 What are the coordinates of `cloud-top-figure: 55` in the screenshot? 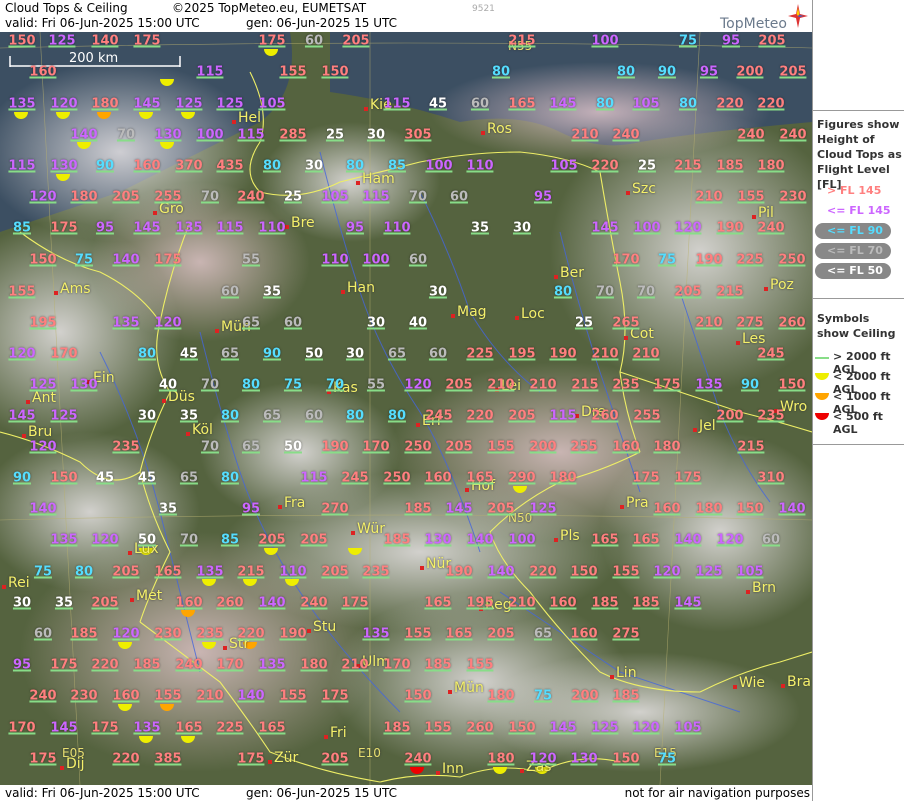 It's located at (251, 260).